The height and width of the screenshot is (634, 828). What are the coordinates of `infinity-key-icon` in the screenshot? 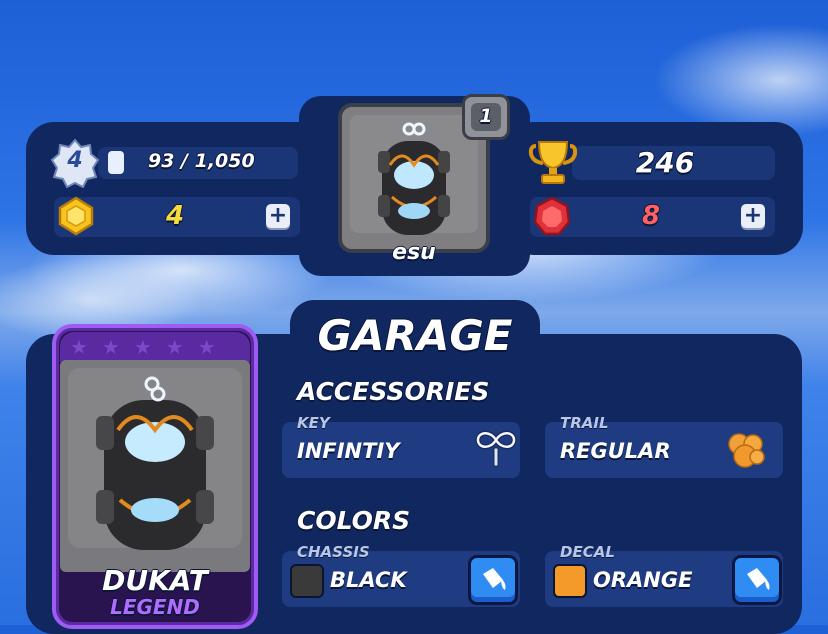 It's located at (496, 448).